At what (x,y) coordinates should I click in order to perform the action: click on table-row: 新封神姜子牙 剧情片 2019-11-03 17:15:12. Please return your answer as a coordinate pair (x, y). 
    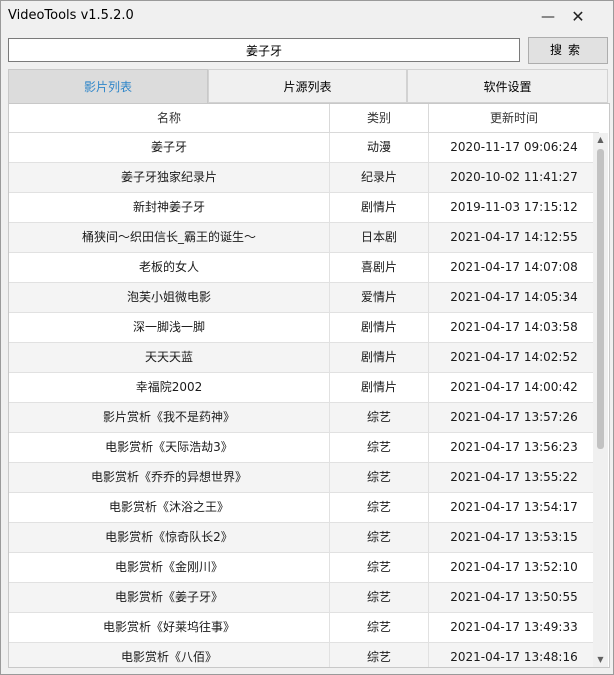
    Looking at the image, I should click on (304, 208).